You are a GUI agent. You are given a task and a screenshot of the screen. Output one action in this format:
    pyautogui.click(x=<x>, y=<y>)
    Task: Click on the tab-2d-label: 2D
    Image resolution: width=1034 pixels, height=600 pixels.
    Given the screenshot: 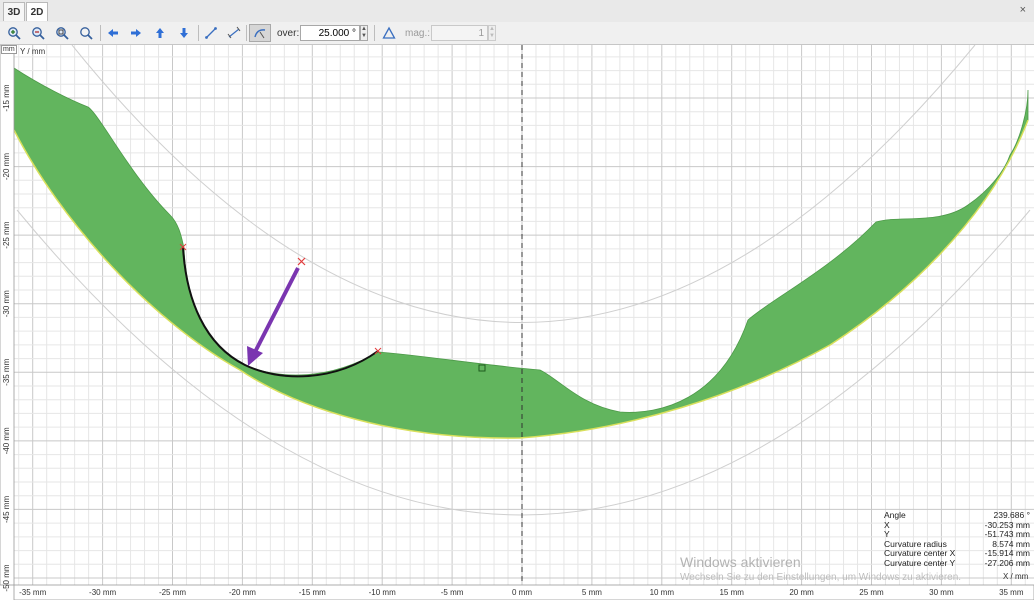 What is the action you would take?
    pyautogui.click(x=37, y=12)
    